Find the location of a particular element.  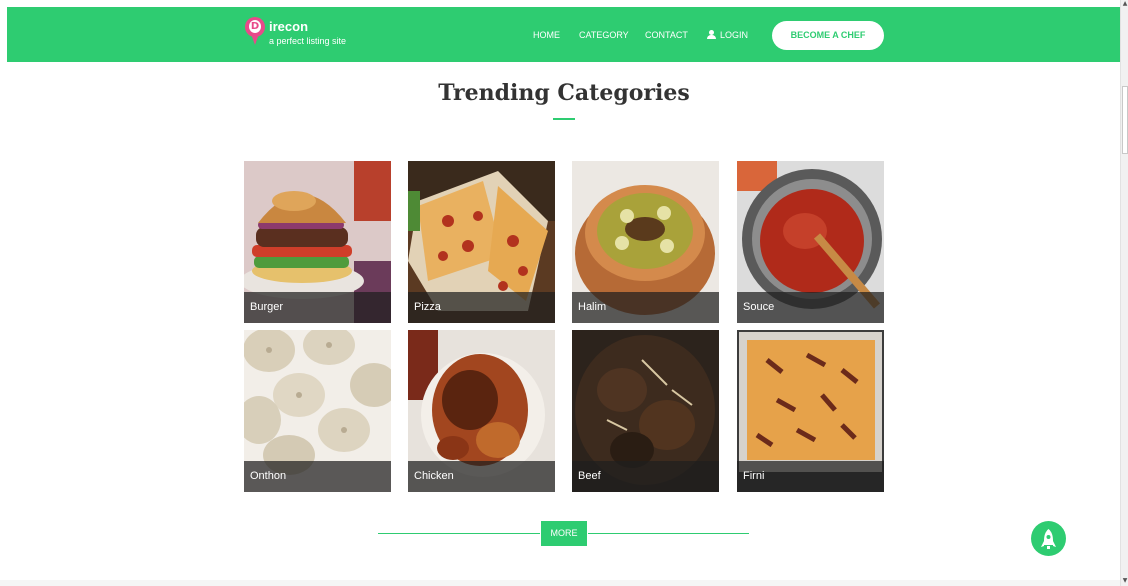

more-divider-right is located at coordinates (668, 533).